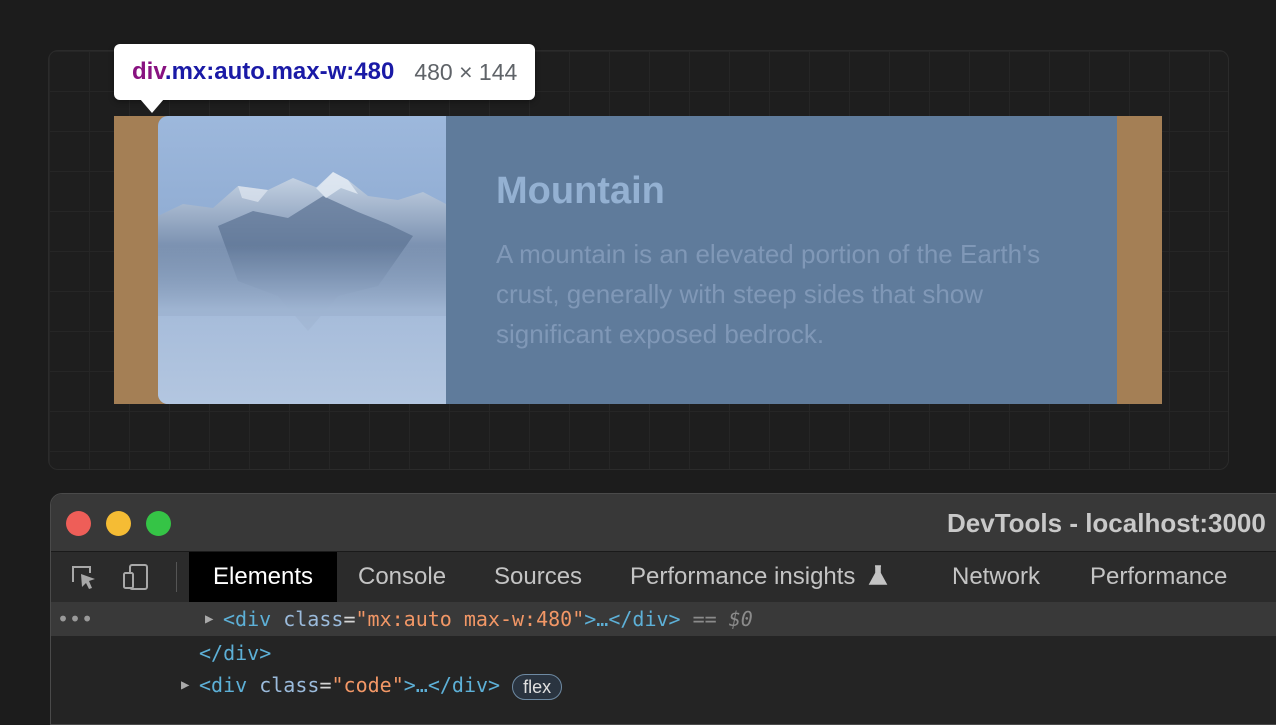 The image size is (1276, 725). Describe the element at coordinates (704, 619) in the screenshot. I see `dom-selected-marker: ==` at that location.